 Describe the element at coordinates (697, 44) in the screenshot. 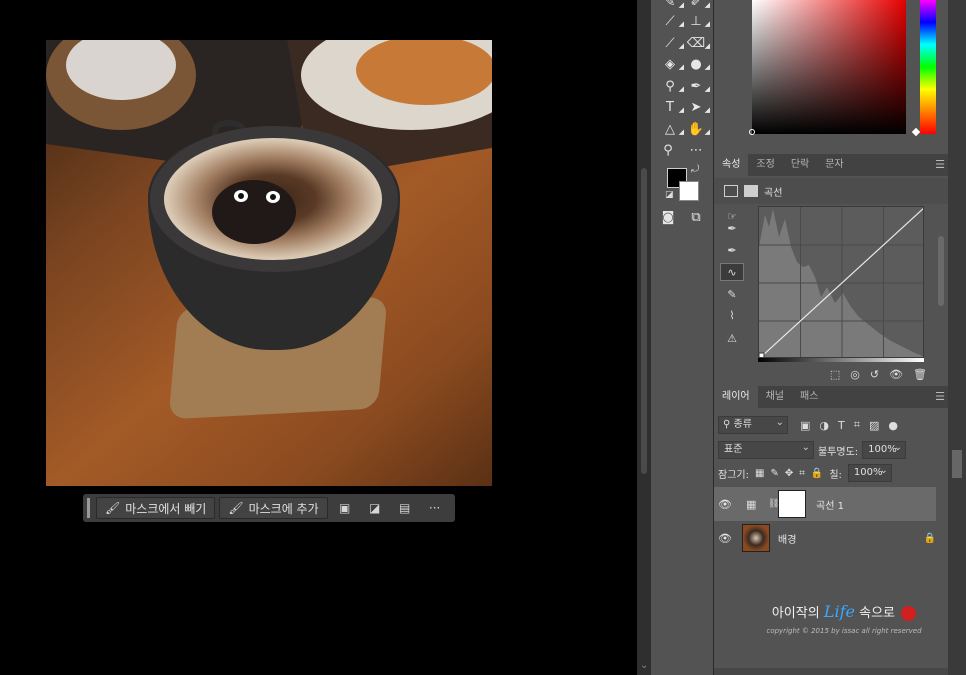

I see `eraser-icon: ⌫ ◢` at that location.